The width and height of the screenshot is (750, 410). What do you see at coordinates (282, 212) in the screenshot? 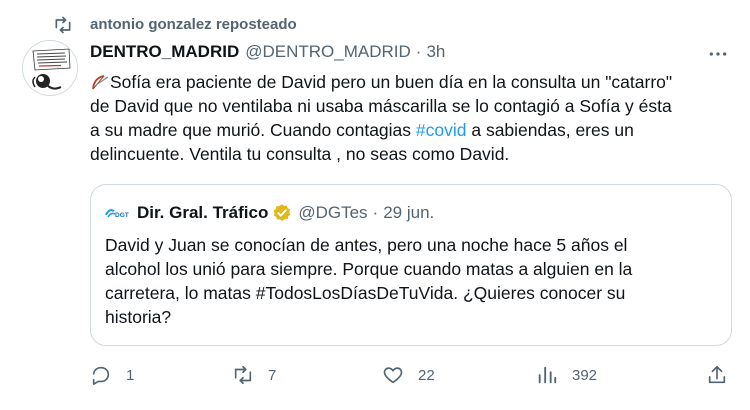
I see `verified-gold-badge-icon` at bounding box center [282, 212].